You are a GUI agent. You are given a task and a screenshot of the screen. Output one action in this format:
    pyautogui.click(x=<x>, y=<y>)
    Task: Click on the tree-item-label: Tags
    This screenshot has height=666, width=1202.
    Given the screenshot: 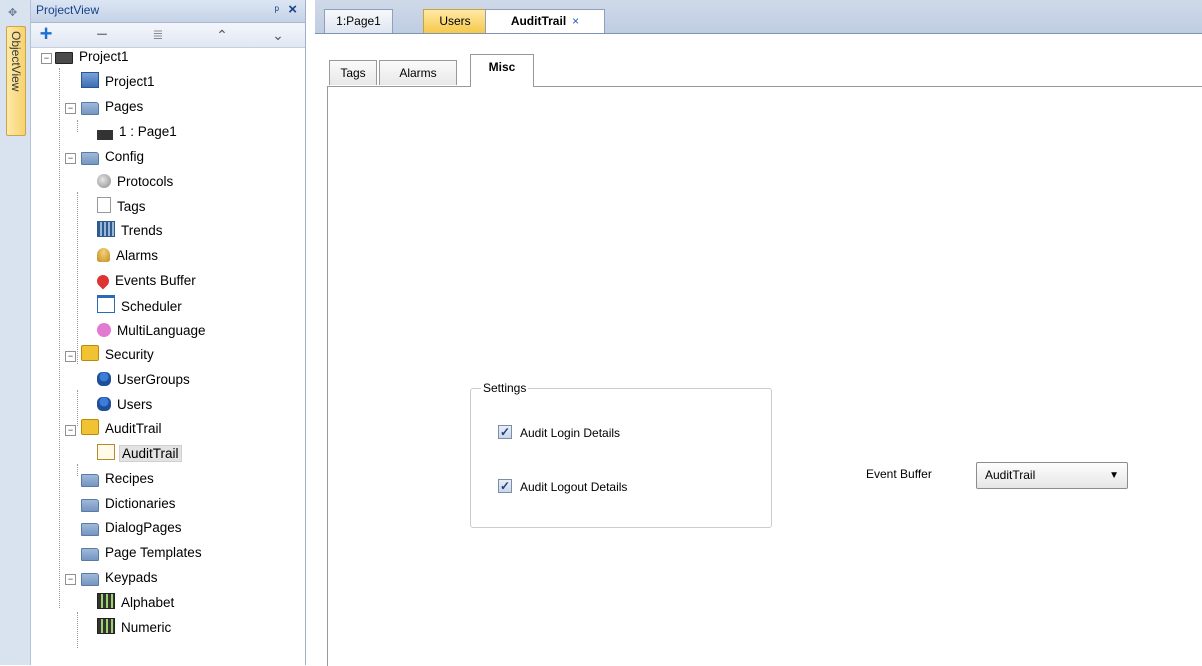 What is the action you would take?
    pyautogui.click(x=131, y=206)
    